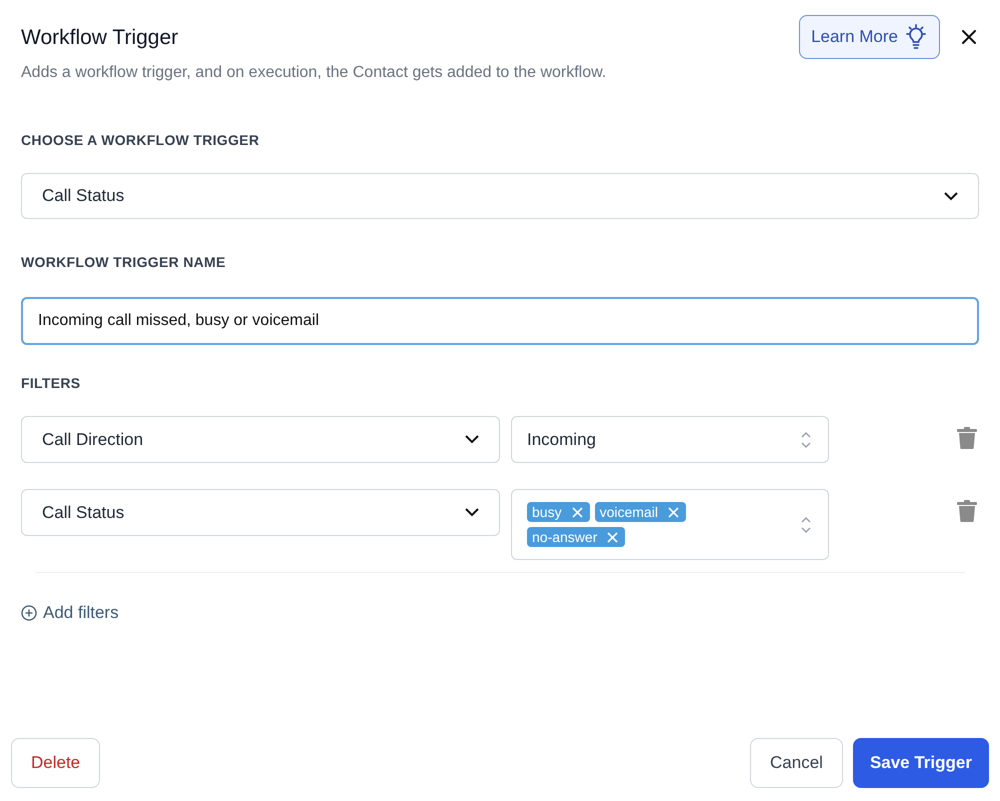  I want to click on trigger-select: Call Status, so click(500, 196).